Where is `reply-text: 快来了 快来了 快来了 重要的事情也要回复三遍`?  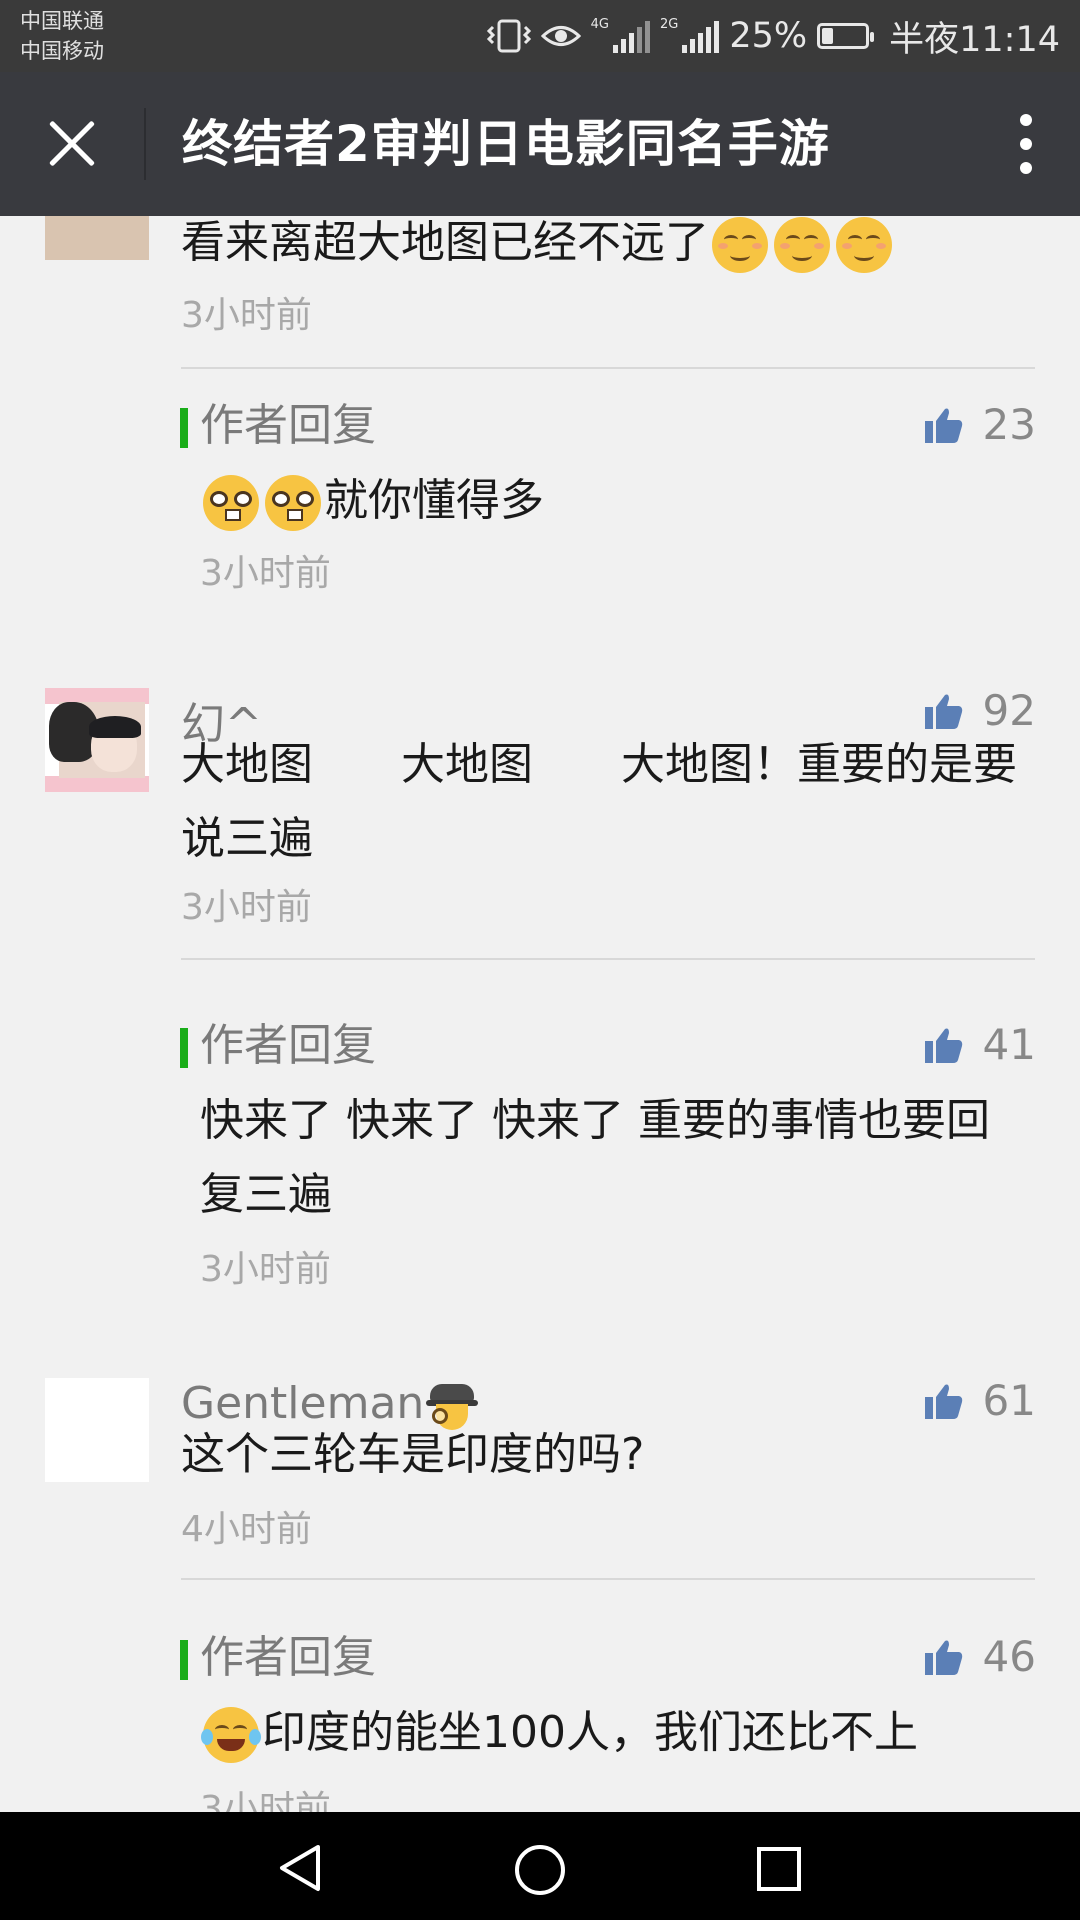
reply-text: 快来了 快来了 快来了 重要的事情也要回复三遍 is located at coordinates (595, 1157).